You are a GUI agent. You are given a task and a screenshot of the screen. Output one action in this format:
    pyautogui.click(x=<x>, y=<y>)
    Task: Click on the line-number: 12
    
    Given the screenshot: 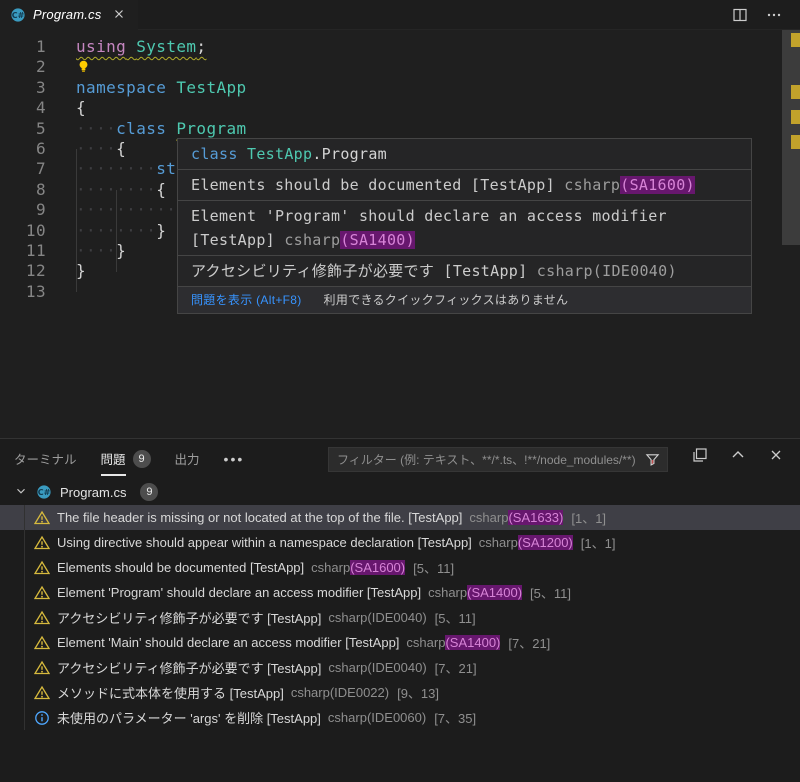 What is the action you would take?
    pyautogui.click(x=35, y=271)
    